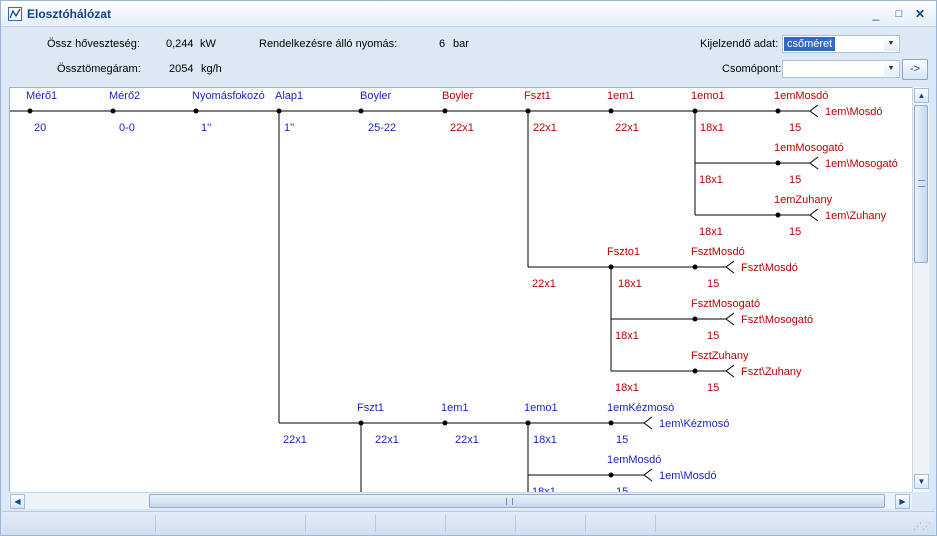 The image size is (937, 536). Describe the element at coordinates (921, 95) in the screenshot. I see `scroll-up-button: ▲` at that location.